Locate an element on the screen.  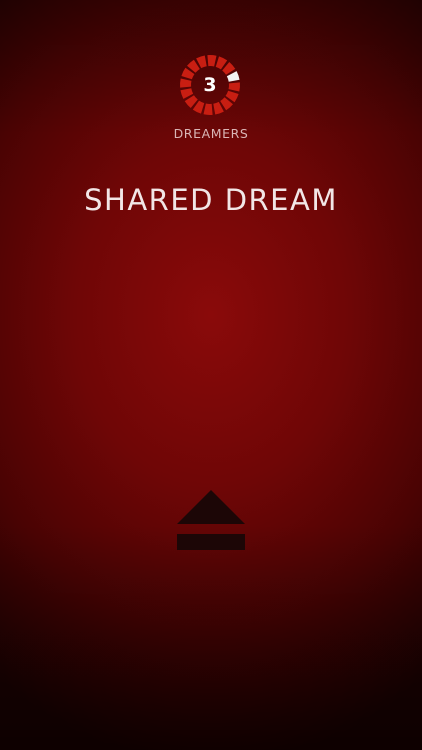
eject-button is located at coordinates (211, 521).